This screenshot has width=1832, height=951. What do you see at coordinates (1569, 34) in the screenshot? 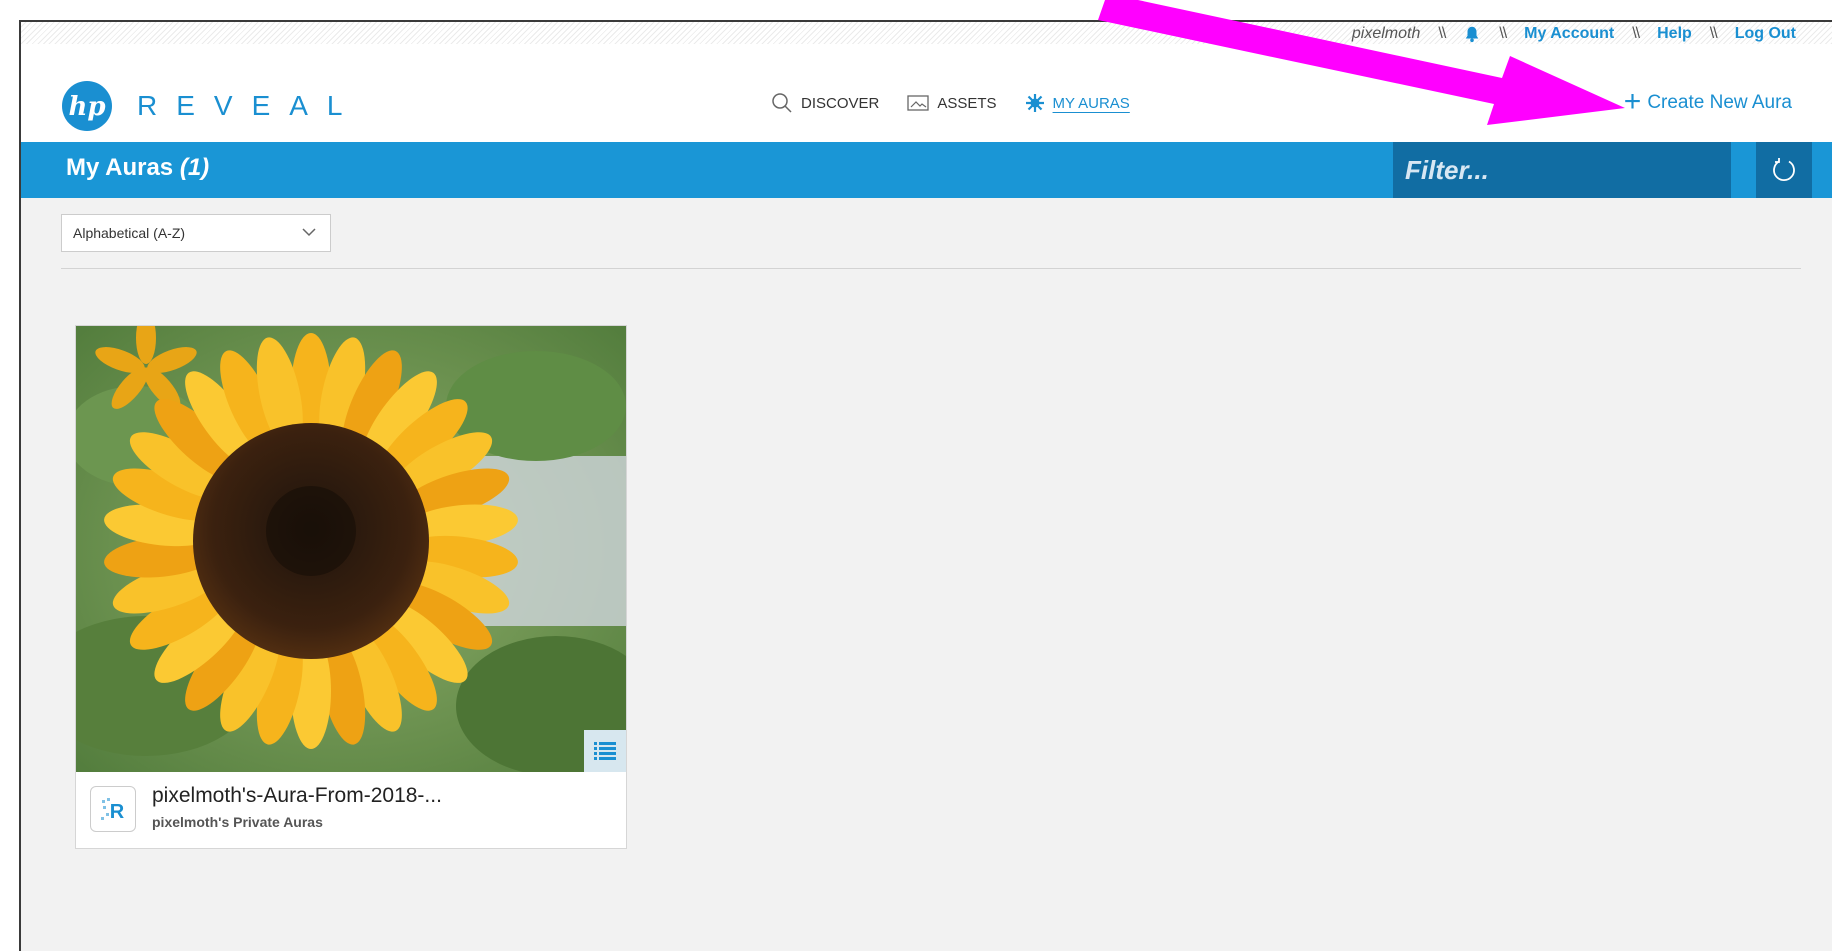
I see `my-account-link: My Account` at bounding box center [1569, 34].